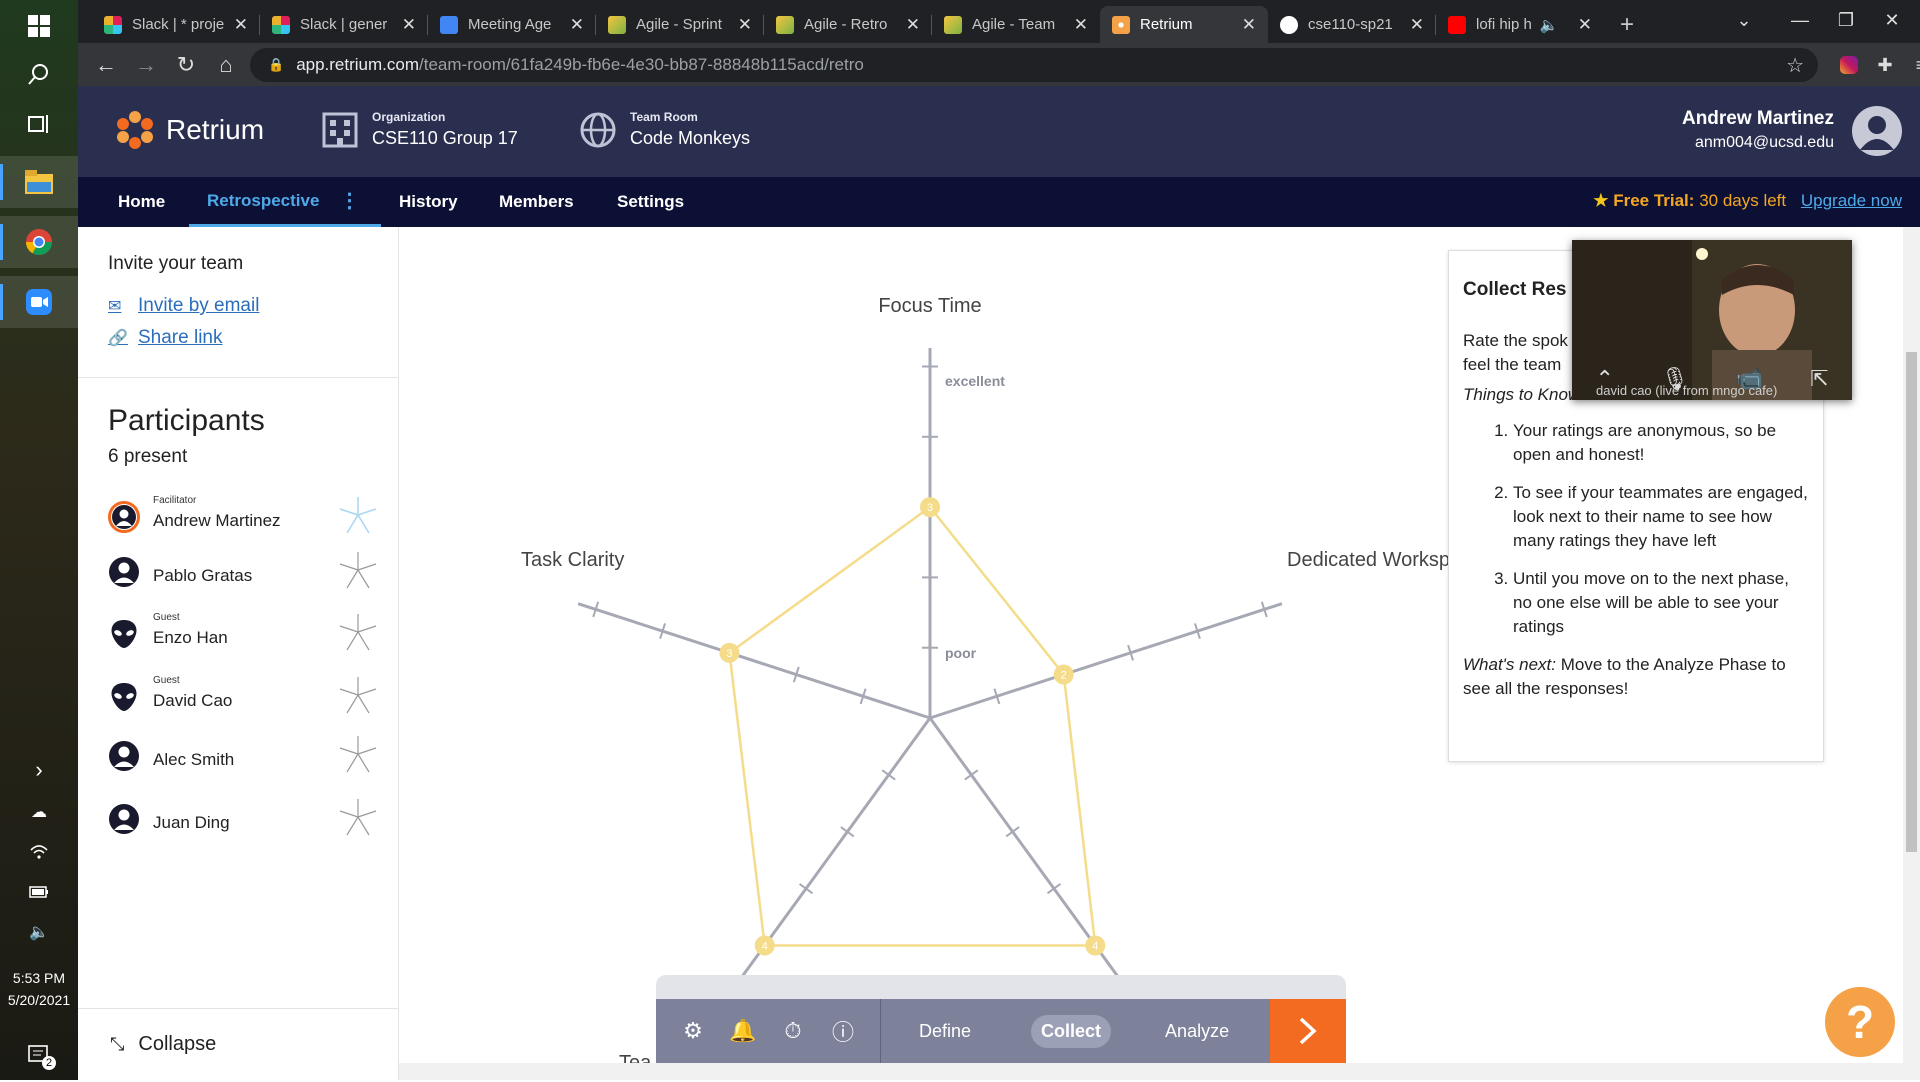  Describe the element at coordinates (39, 1056) in the screenshot. I see `notifications-icon: 2` at that location.